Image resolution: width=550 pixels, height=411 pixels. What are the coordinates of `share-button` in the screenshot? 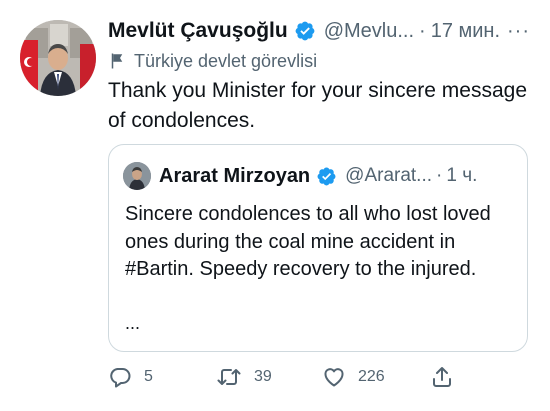 It's located at (448, 377).